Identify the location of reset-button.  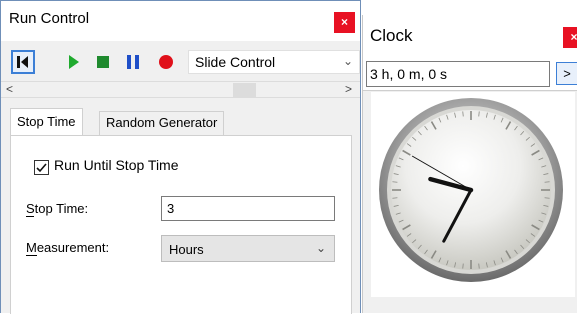
(23, 62).